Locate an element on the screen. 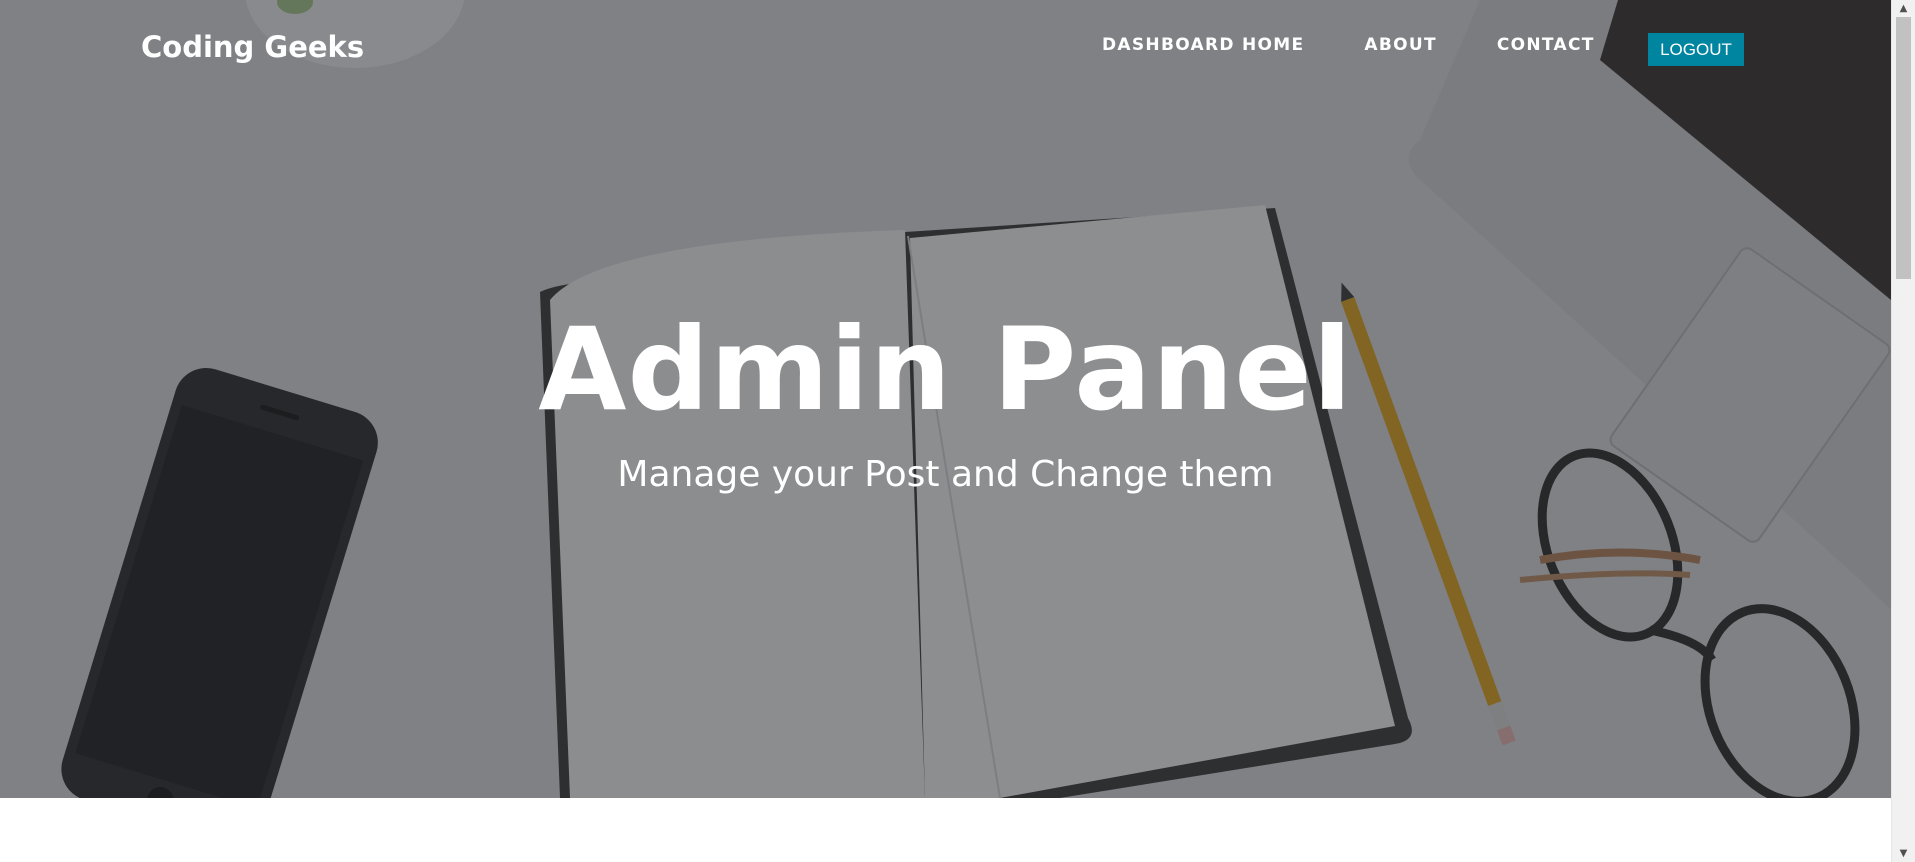 Image resolution: width=1915 pixels, height=862 pixels. nav-link-dashboard-home: DASHBOARD HOME is located at coordinates (1203, 45).